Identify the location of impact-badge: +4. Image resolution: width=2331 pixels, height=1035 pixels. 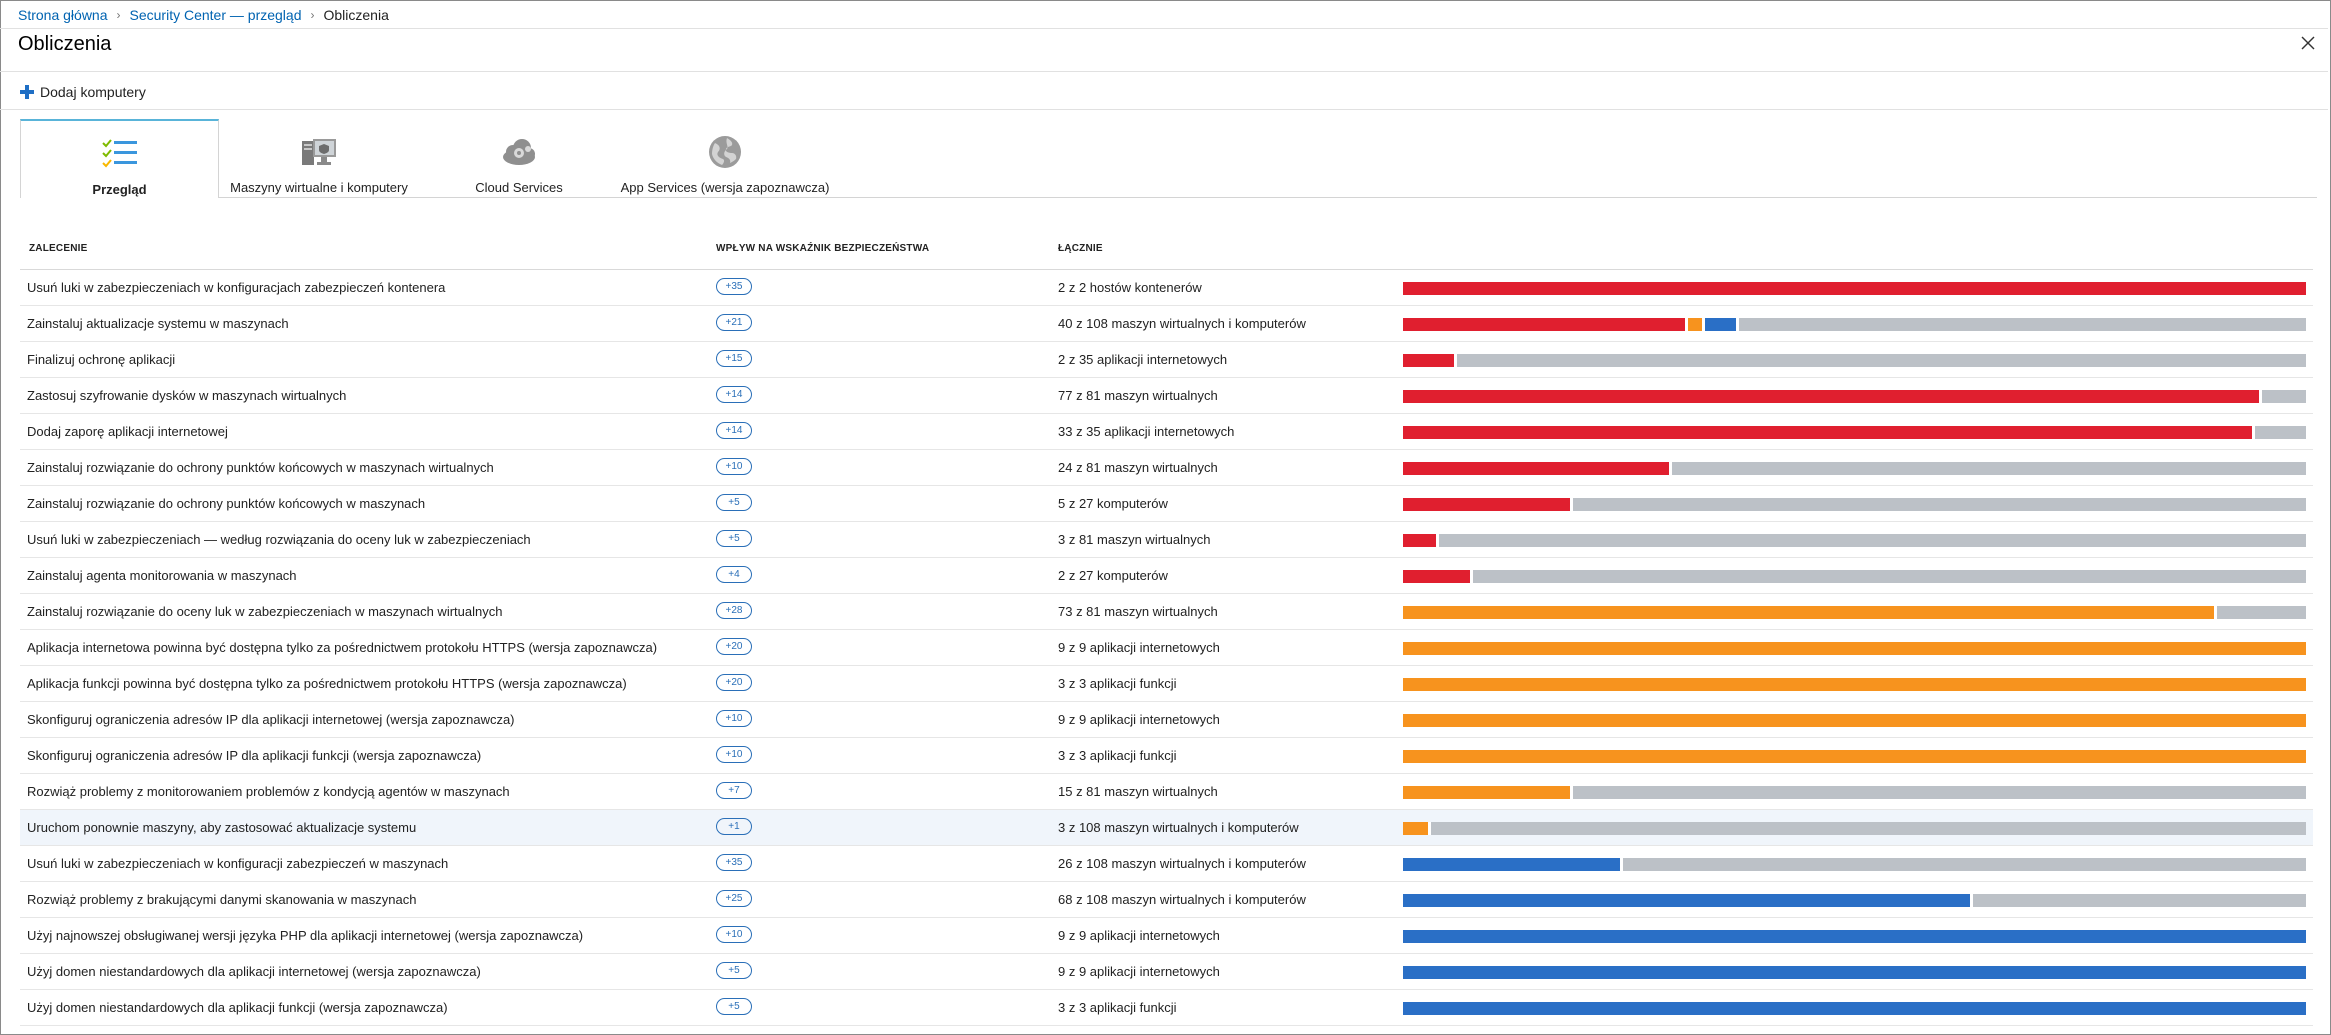
(734, 574).